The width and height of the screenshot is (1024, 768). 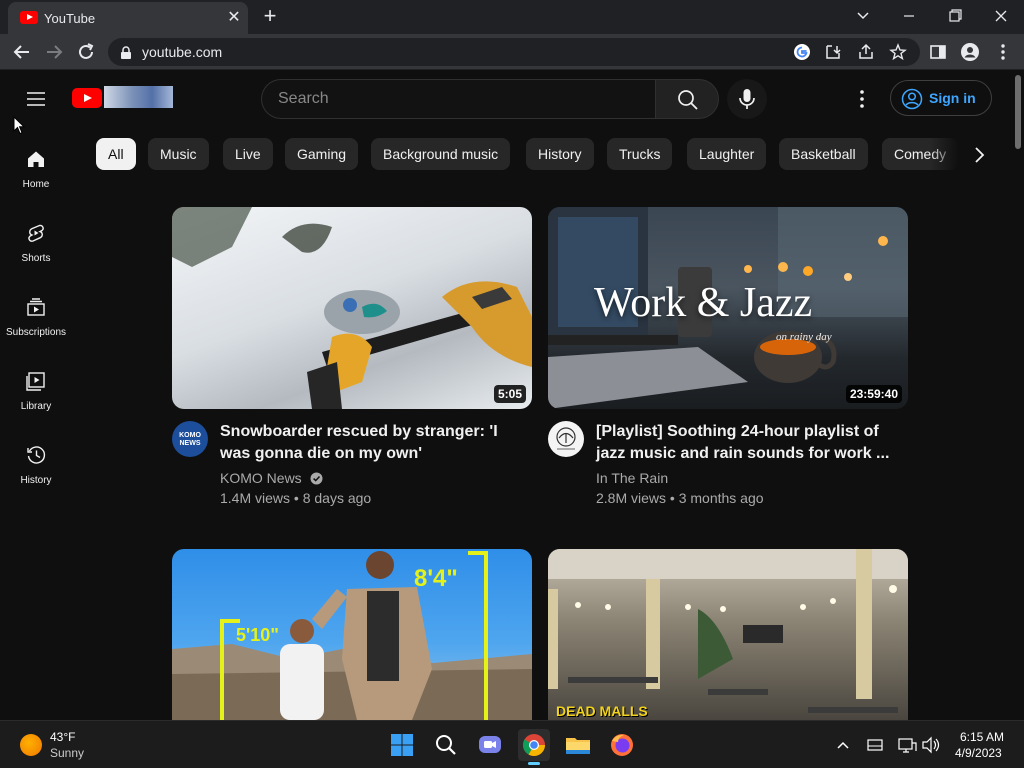 I want to click on weather-temperature: 43°F, so click(x=63, y=737).